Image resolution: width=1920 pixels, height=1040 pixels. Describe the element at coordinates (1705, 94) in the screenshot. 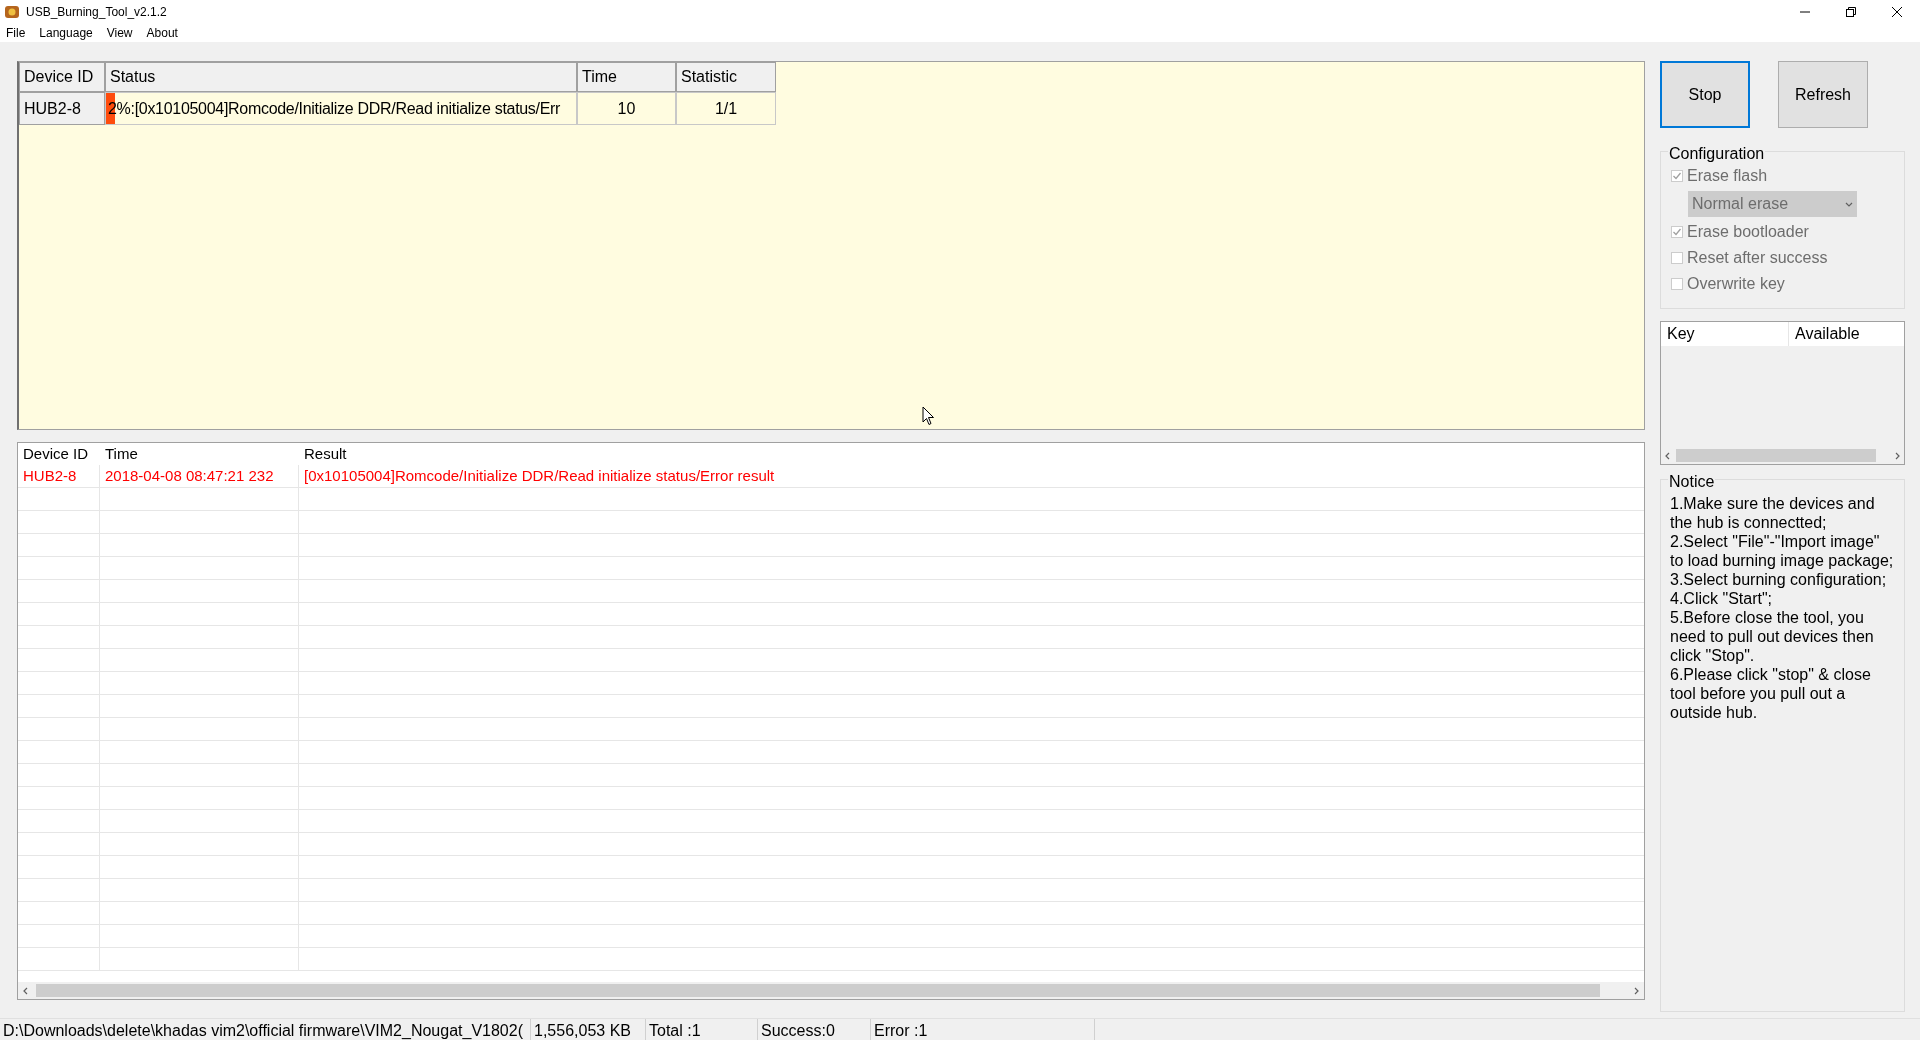

I see `stop-button: Stop` at that location.